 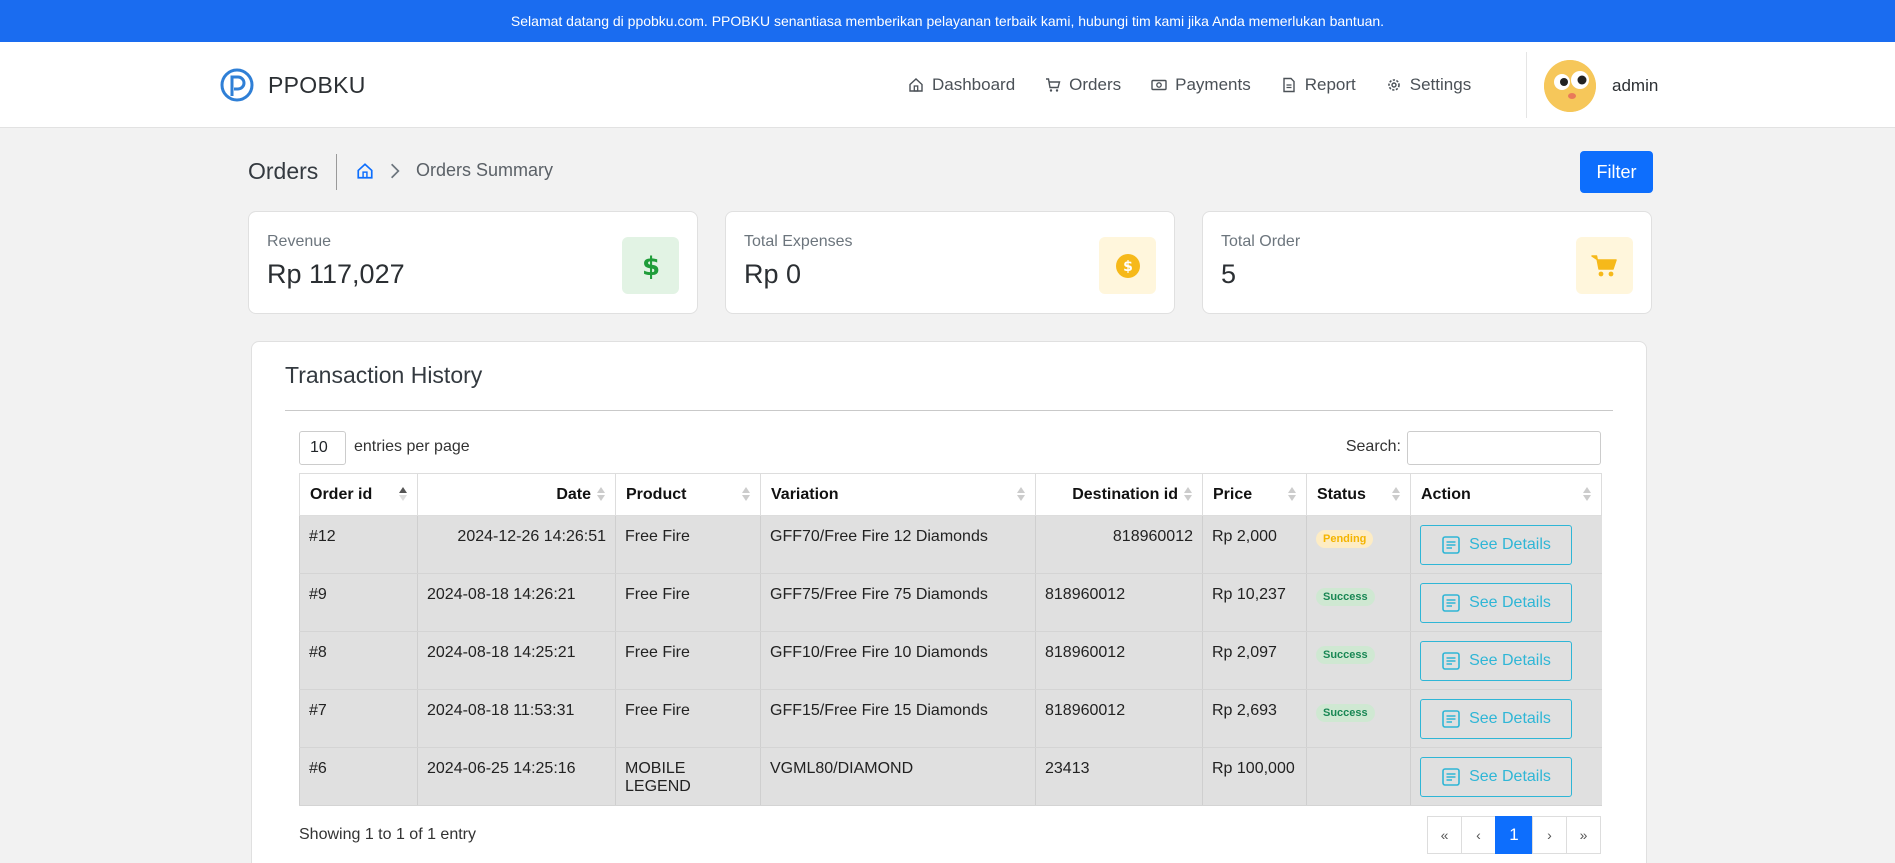 What do you see at coordinates (950, 262) in the screenshot?
I see `stat-card-expenses: Total Expenses Rp 0 $` at bounding box center [950, 262].